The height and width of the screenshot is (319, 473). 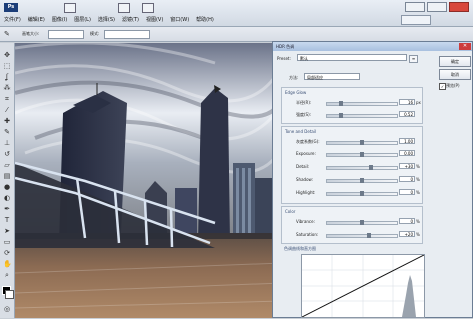 What do you see at coordinates (7, 77) in the screenshot?
I see `lasso-tool-icon: ʆ` at bounding box center [7, 77].